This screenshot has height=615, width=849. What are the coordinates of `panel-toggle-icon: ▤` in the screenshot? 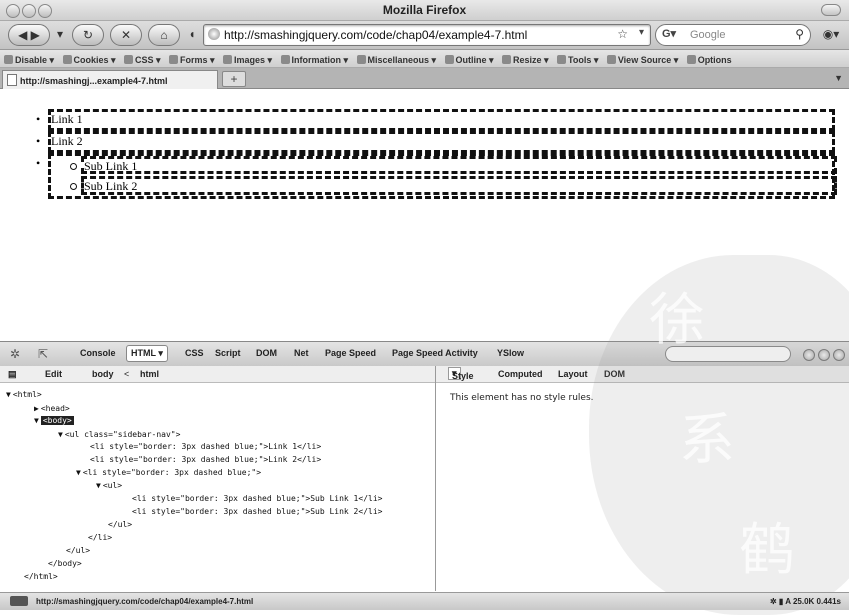 It's located at (12, 374).